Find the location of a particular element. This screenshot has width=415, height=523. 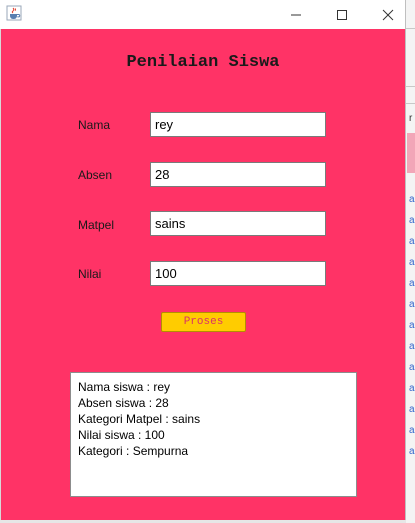

absen-label: Absen is located at coordinates (95, 175).